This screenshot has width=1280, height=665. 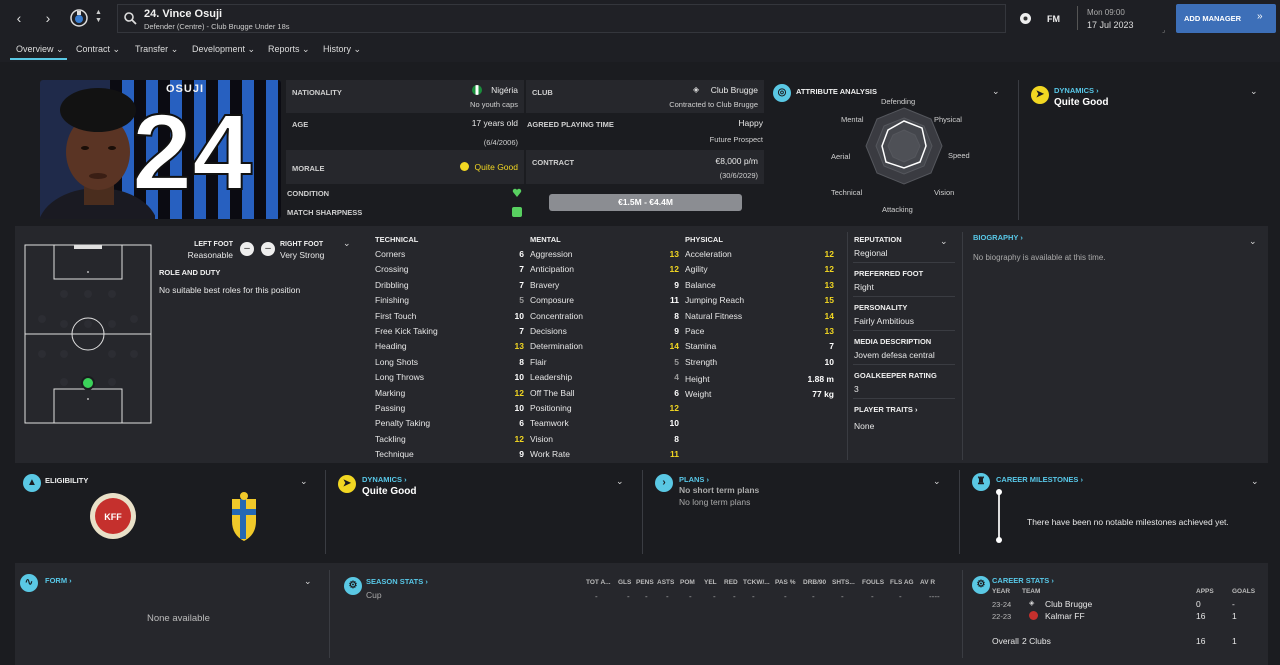 I want to click on career-stats-title-link: CAREER STATS ›, so click(x=1023, y=580).